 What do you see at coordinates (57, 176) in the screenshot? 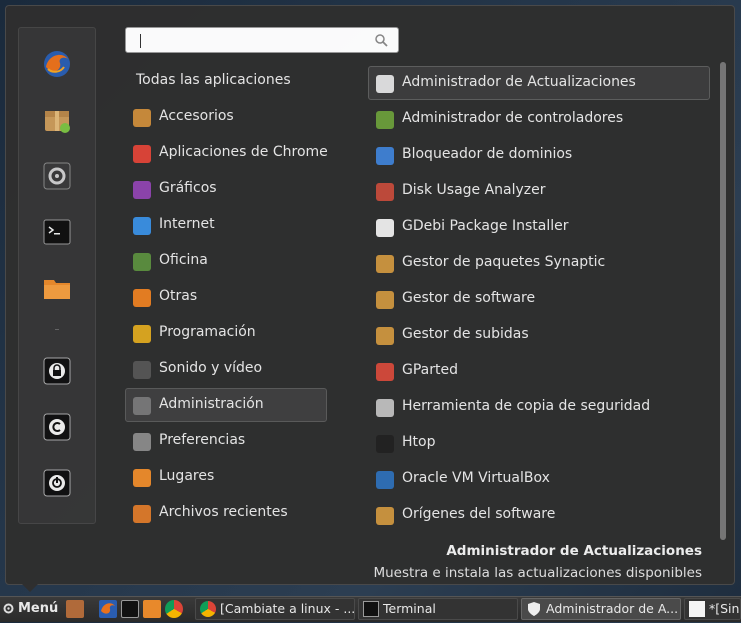
I see `system-settings-favorite-icon` at bounding box center [57, 176].